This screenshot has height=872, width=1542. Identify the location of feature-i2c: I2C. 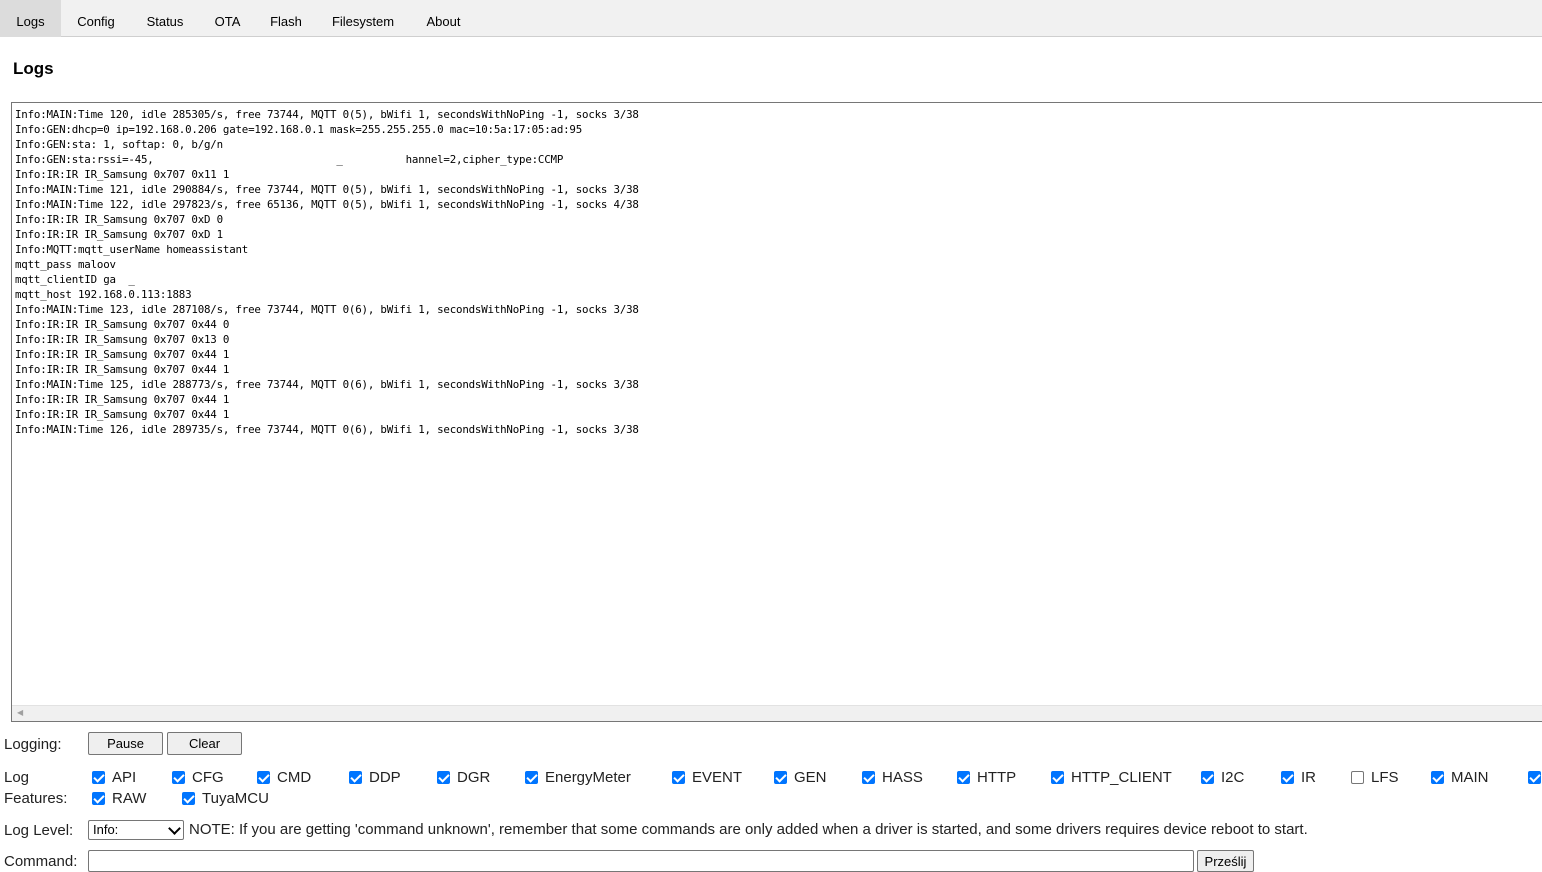
(1222, 777).